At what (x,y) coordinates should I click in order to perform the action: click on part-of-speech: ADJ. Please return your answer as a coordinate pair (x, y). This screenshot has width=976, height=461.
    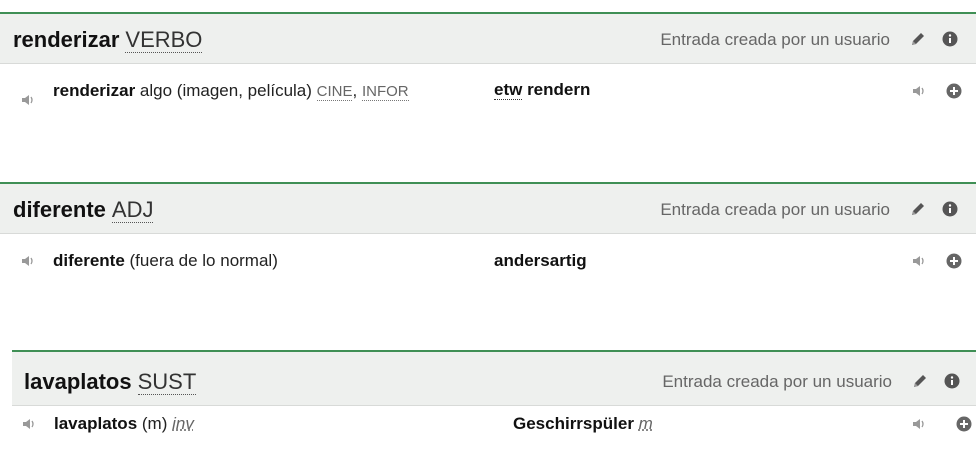
    Looking at the image, I should click on (132, 210).